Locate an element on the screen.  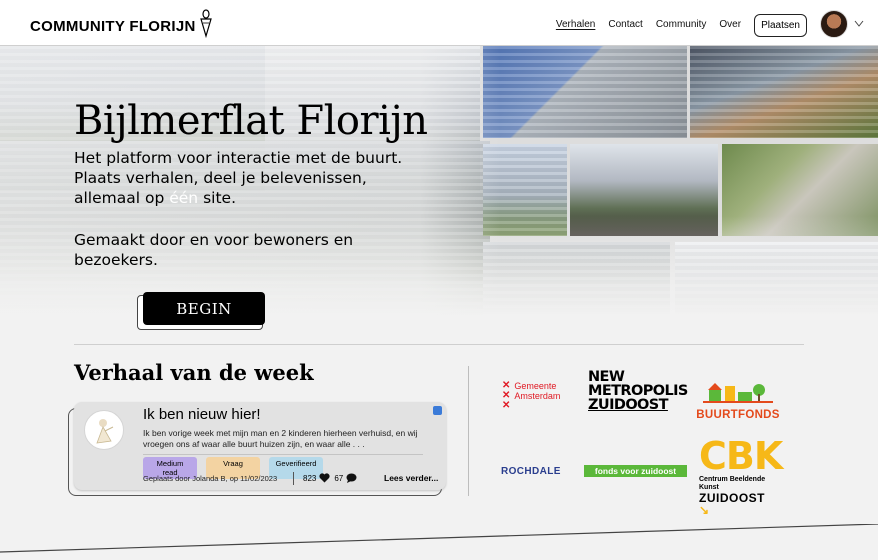
main-nav: Verhalen Contact Community Over Plaatsen is located at coordinates (710, 24).